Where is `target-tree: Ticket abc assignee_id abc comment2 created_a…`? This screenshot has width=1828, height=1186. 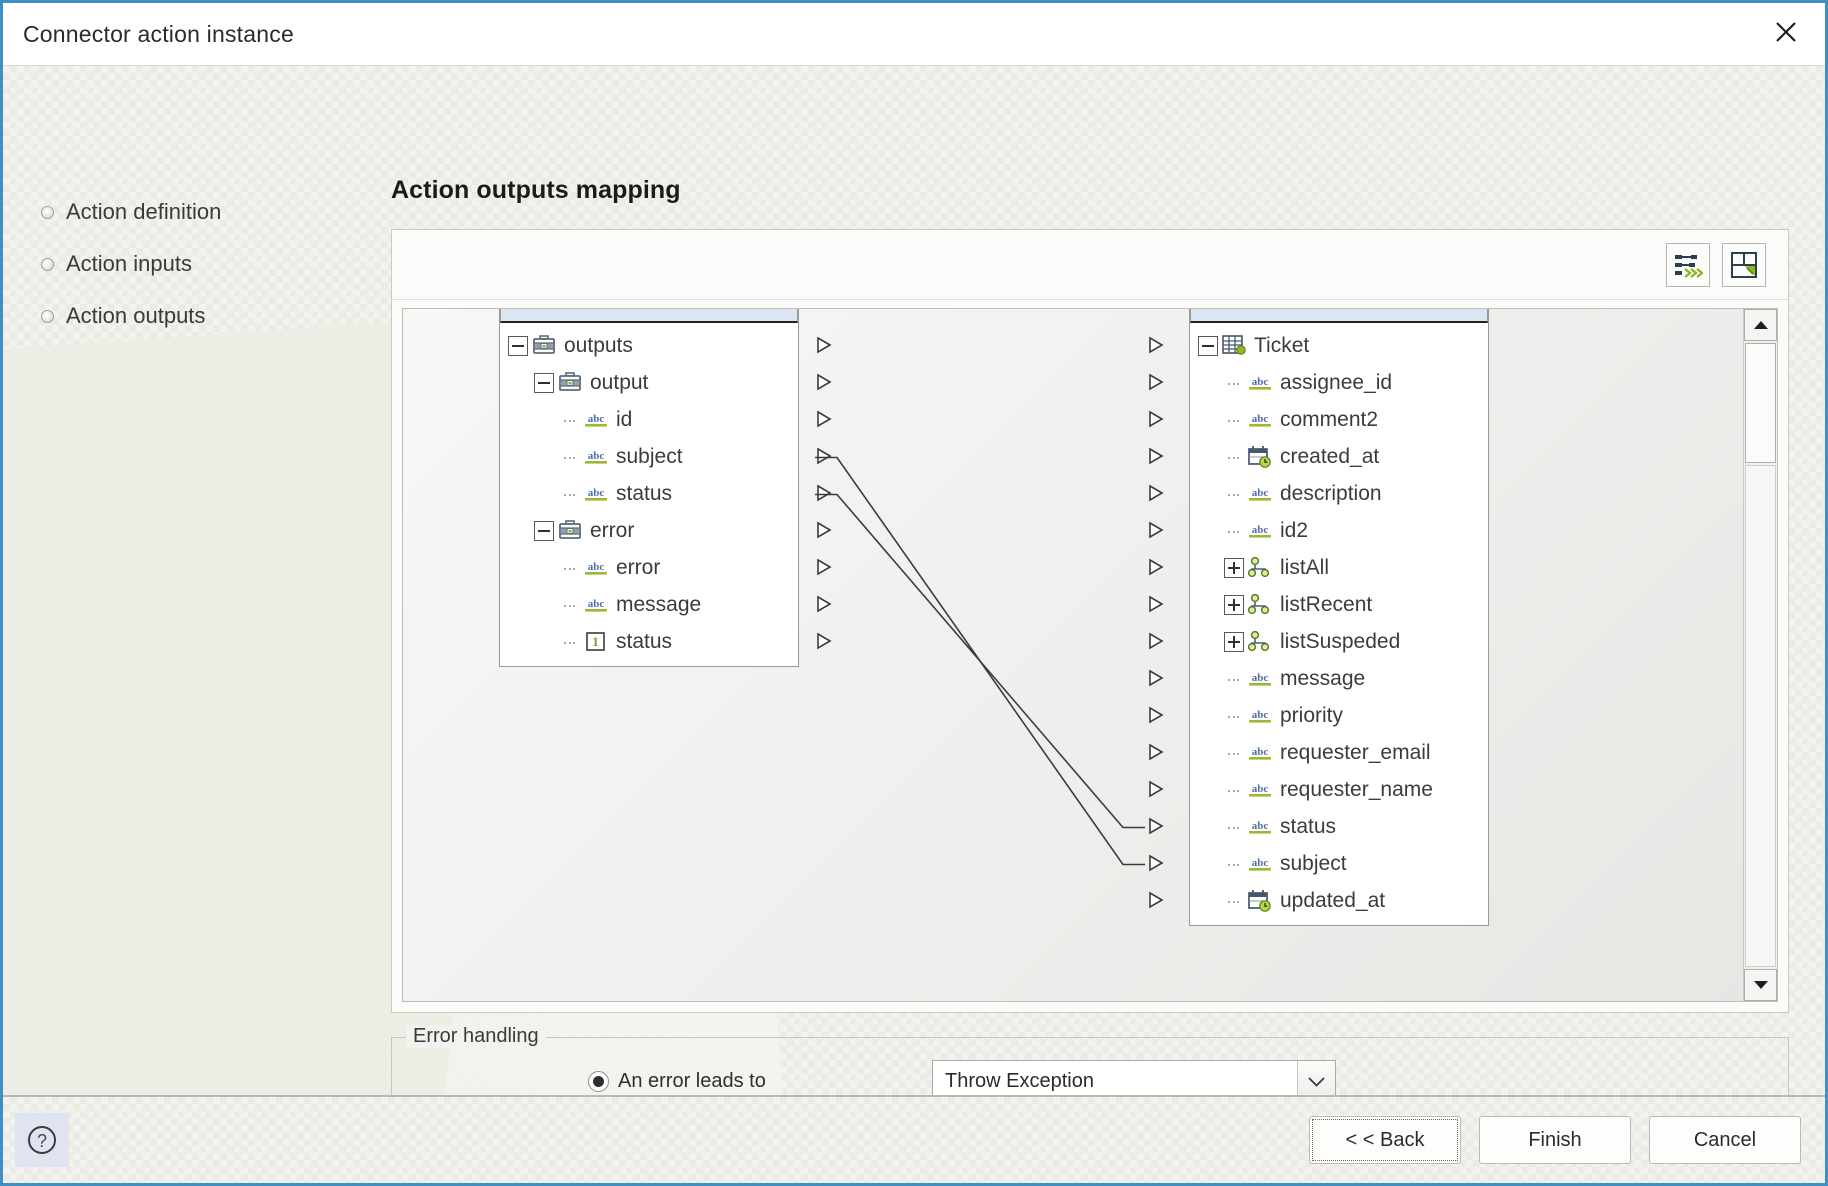 target-tree: Ticket abc assignee_id abc comment2 created_a… is located at coordinates (1319, 617).